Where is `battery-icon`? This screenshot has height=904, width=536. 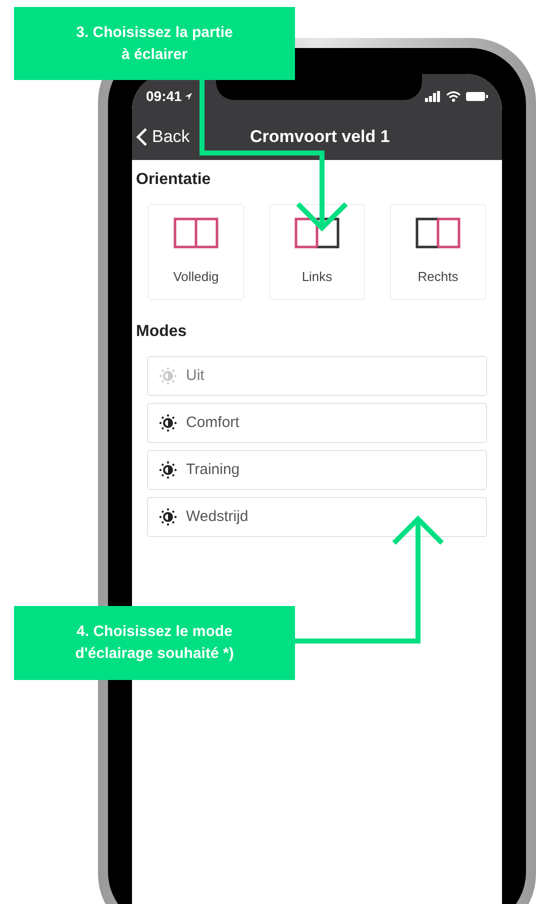 battery-icon is located at coordinates (477, 96).